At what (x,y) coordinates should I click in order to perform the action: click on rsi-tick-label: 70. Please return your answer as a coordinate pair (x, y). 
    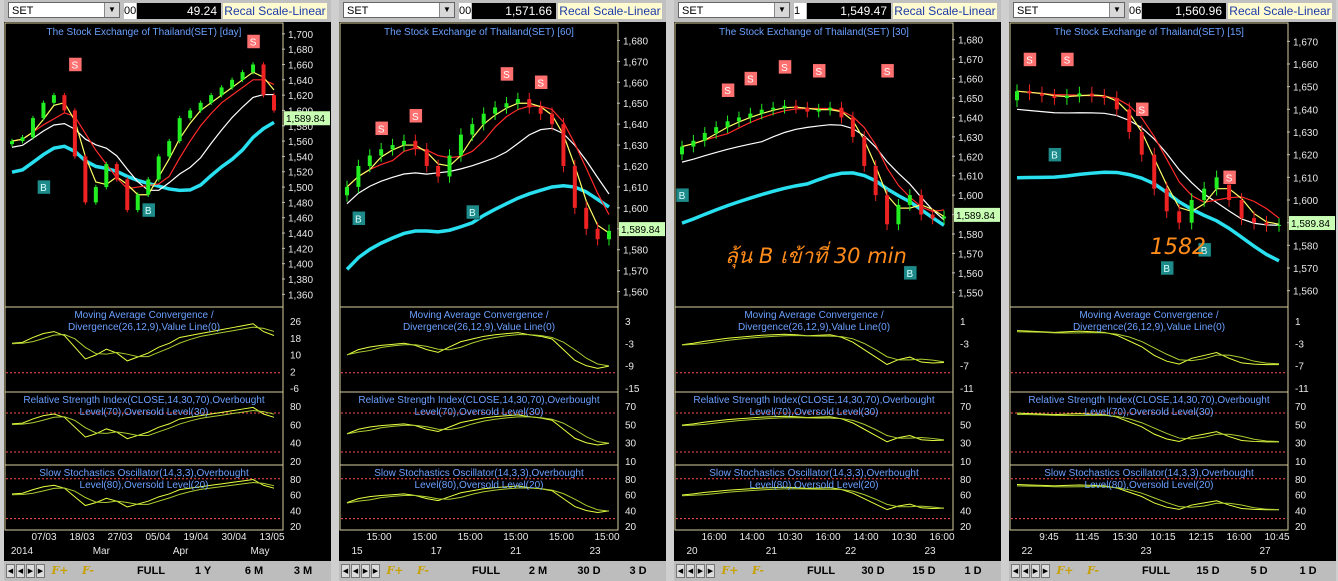
    Looking at the image, I should click on (631, 407).